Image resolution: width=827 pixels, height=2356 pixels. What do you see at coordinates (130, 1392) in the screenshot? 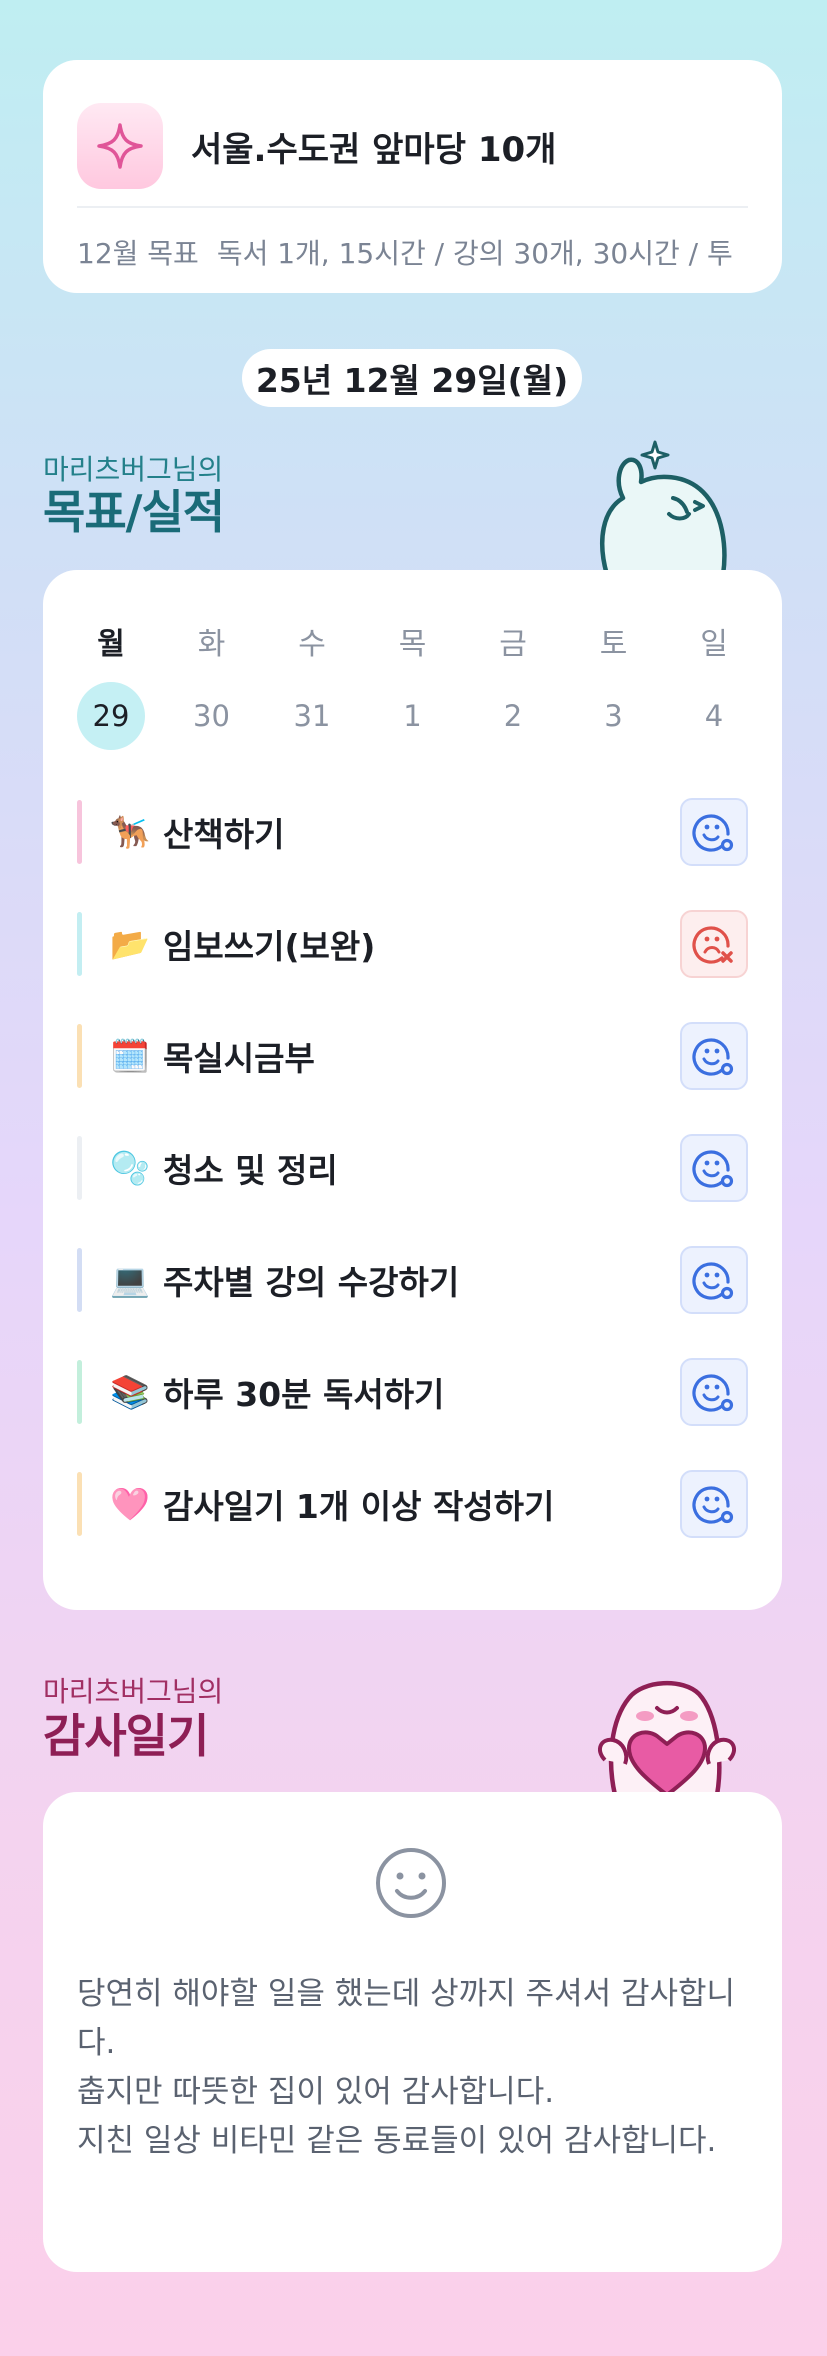
I see `task-emoji-icon: 📚` at bounding box center [130, 1392].